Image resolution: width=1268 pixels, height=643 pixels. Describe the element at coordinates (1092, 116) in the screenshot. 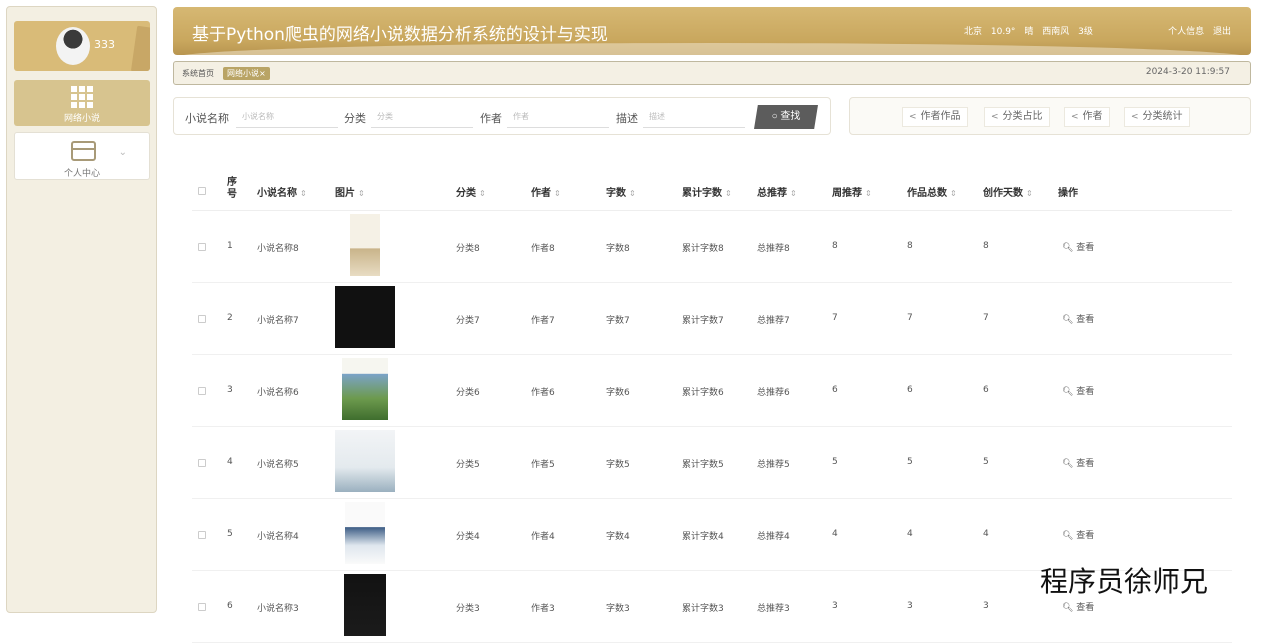

I see `action-label: 作者` at that location.